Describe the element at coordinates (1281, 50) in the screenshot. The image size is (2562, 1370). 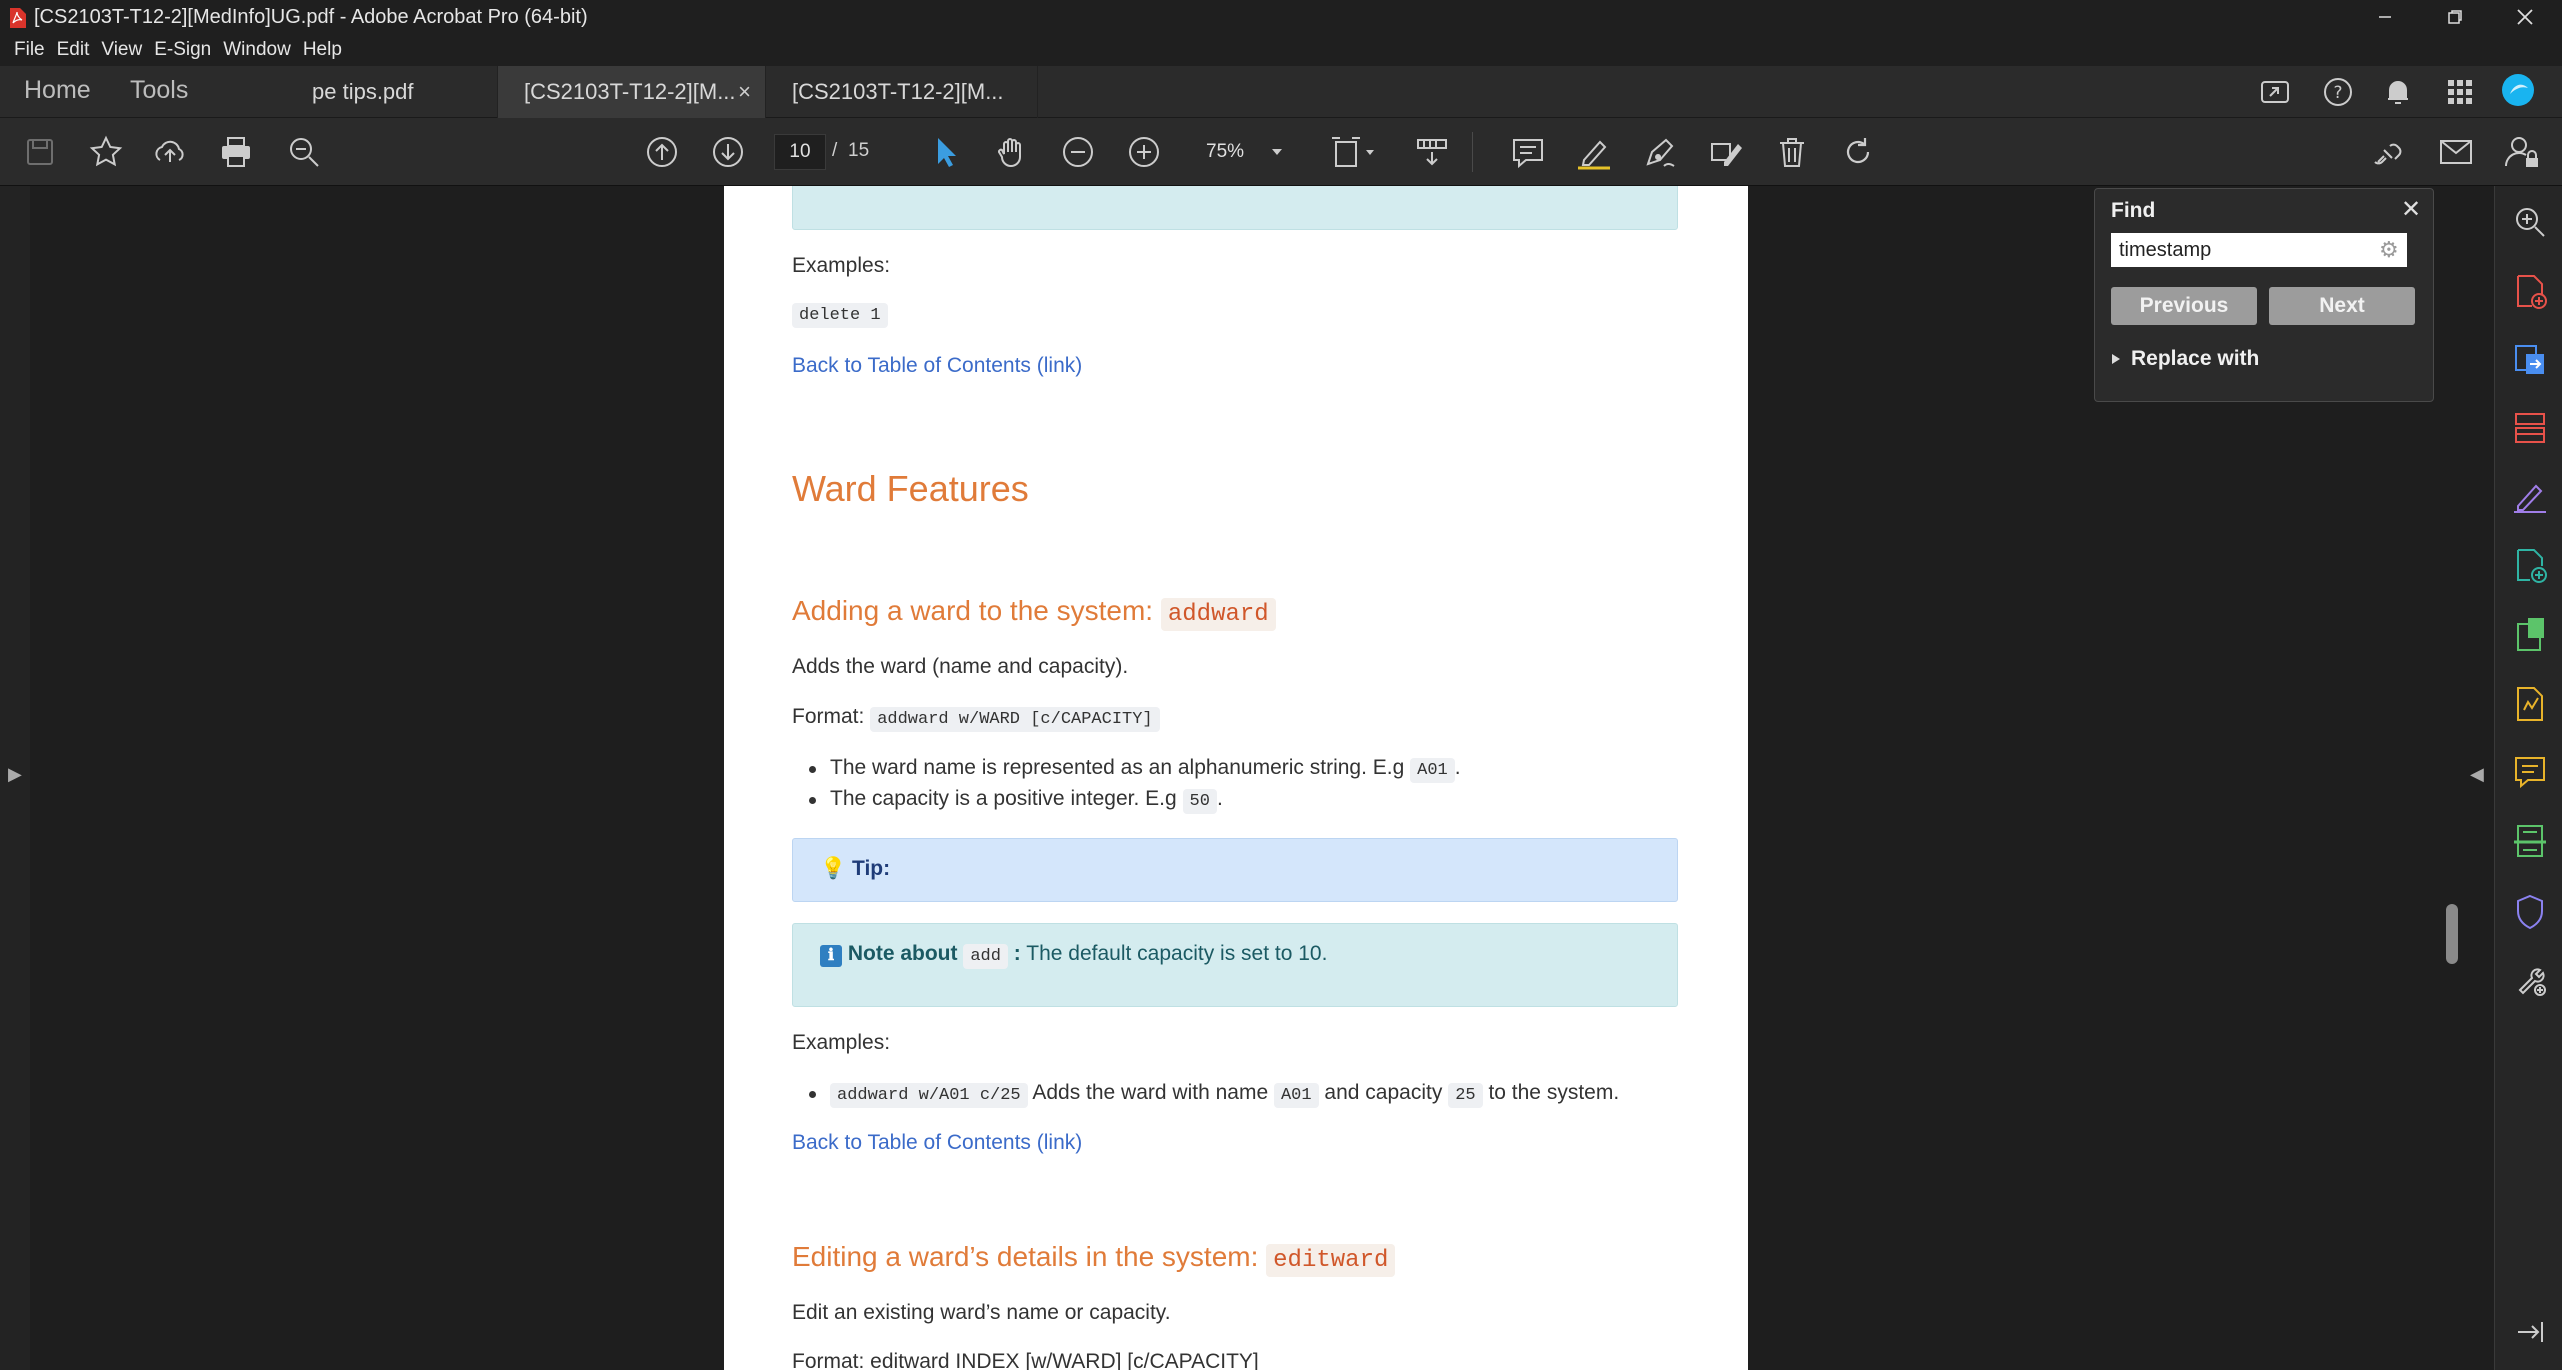
I see `menu-bar: File Edit View E-Sign Window Help` at that location.